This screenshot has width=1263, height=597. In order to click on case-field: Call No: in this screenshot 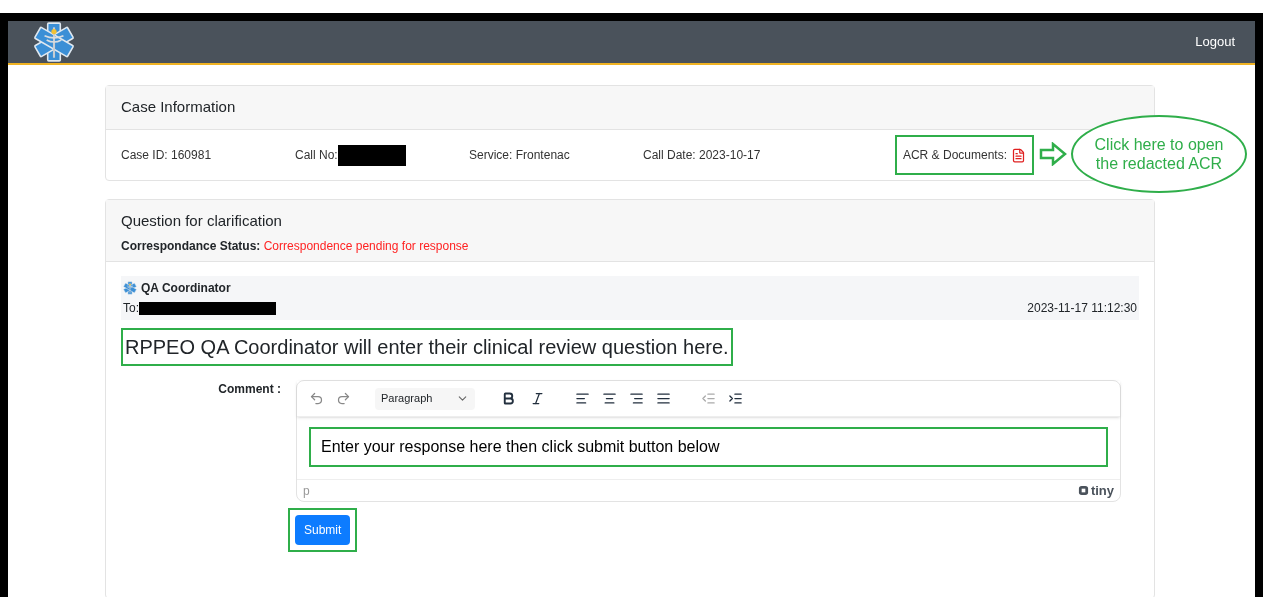, I will do `click(316, 155)`.